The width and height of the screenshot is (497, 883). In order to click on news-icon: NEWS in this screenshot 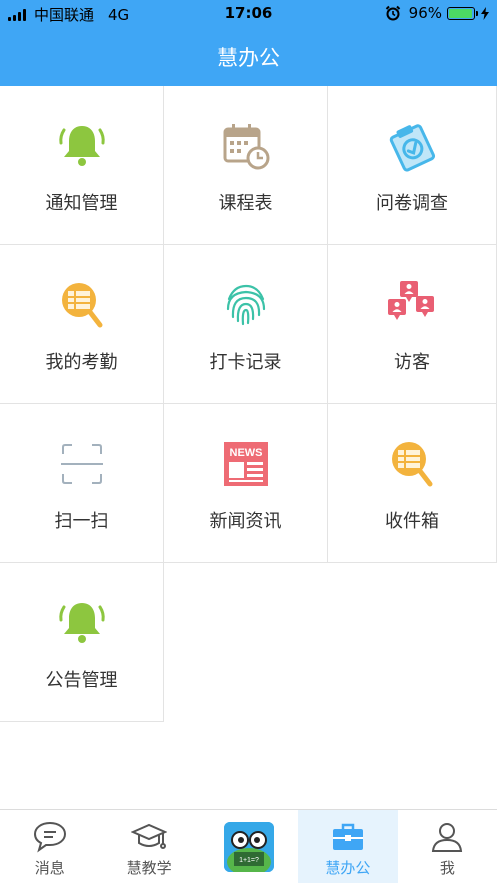, I will do `click(245, 464)`.